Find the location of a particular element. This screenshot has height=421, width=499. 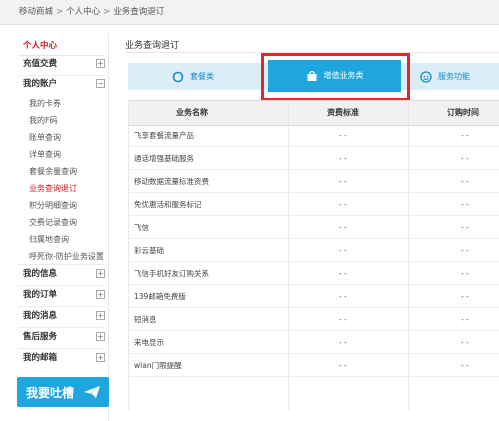

table-row: 飞信 - - - - is located at coordinates (313, 228).